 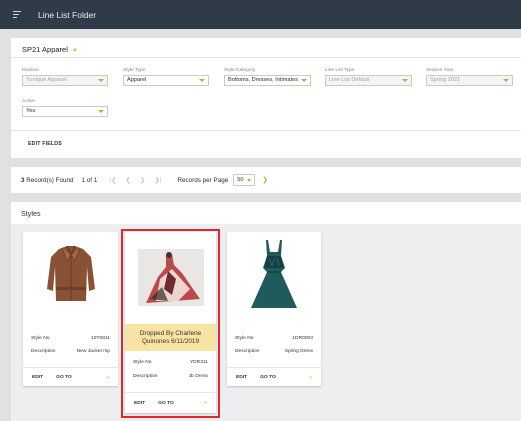 I want to click on style-type-field: Style Type Apparel, so click(x=166, y=77).